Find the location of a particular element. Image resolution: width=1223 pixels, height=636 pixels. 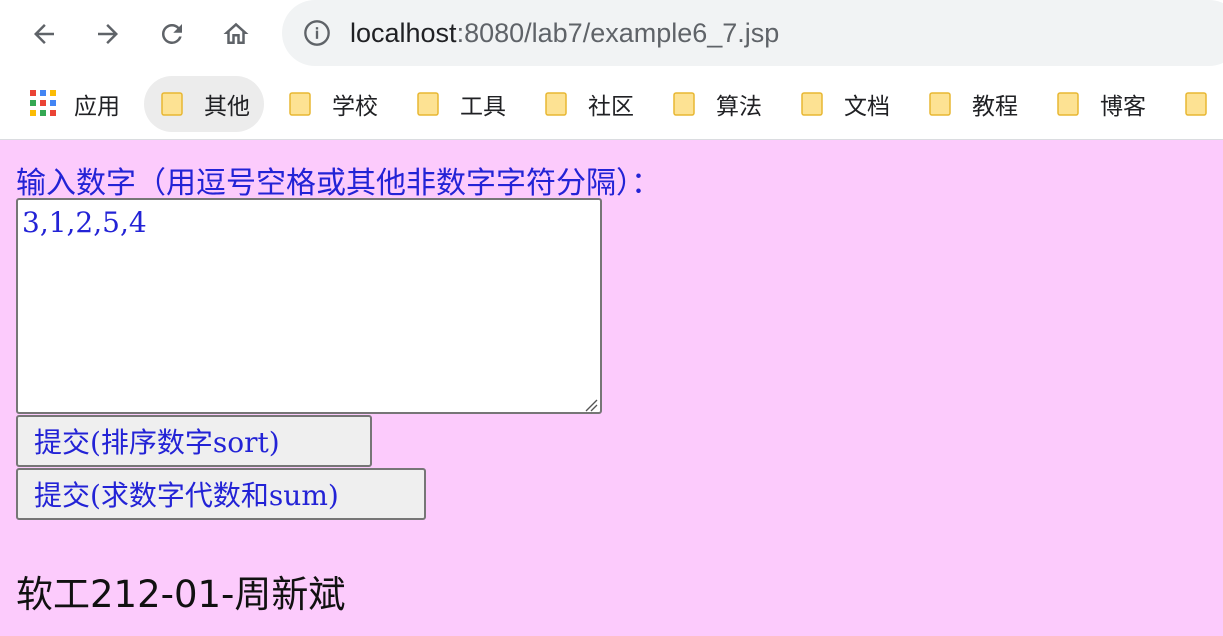

bookmark-label: 教程 is located at coordinates (995, 107).